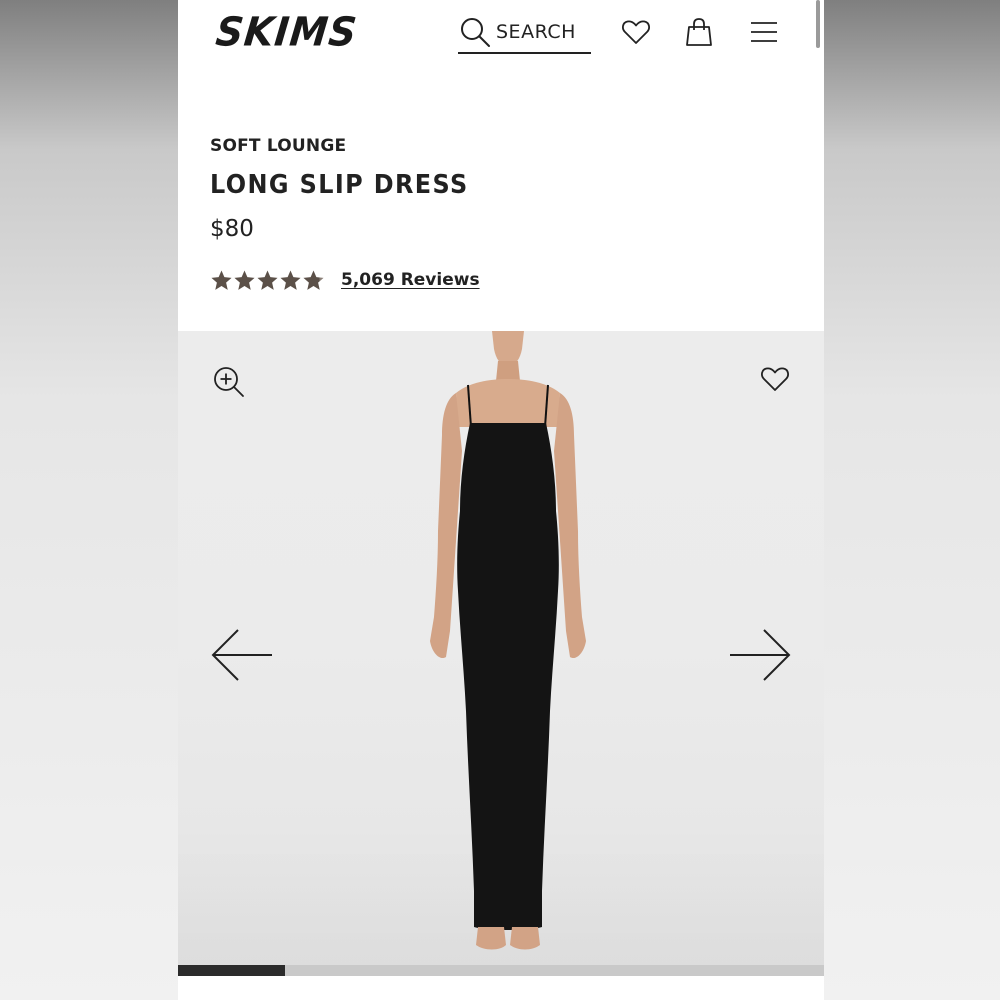 The width and height of the screenshot is (1000, 1000). What do you see at coordinates (231, 970) in the screenshot?
I see `gallery-progress-fill` at bounding box center [231, 970].